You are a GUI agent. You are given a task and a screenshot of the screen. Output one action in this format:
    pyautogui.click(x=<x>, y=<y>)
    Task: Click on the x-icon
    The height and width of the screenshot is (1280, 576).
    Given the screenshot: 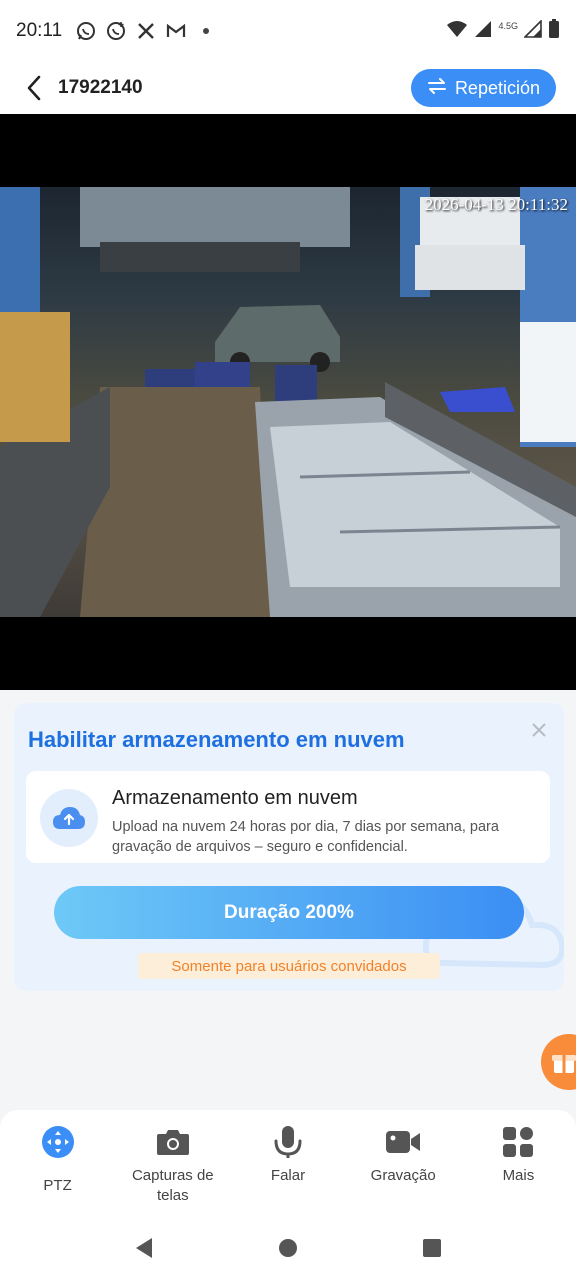 What is the action you would take?
    pyautogui.click(x=146, y=31)
    